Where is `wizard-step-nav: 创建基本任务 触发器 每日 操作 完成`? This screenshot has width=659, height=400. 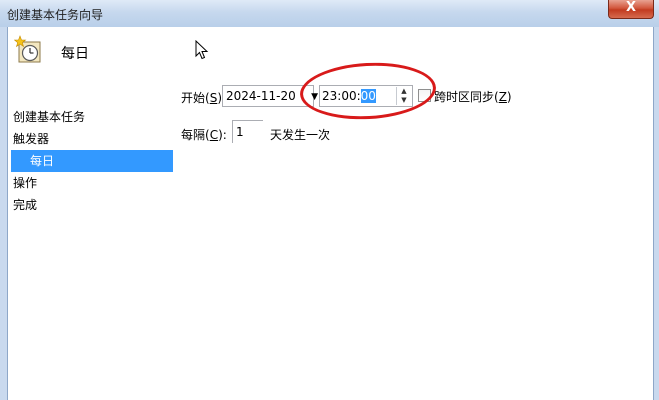
wizard-step-nav: 创建基本任务 触发器 每日 操作 完成 is located at coordinates (91, 161).